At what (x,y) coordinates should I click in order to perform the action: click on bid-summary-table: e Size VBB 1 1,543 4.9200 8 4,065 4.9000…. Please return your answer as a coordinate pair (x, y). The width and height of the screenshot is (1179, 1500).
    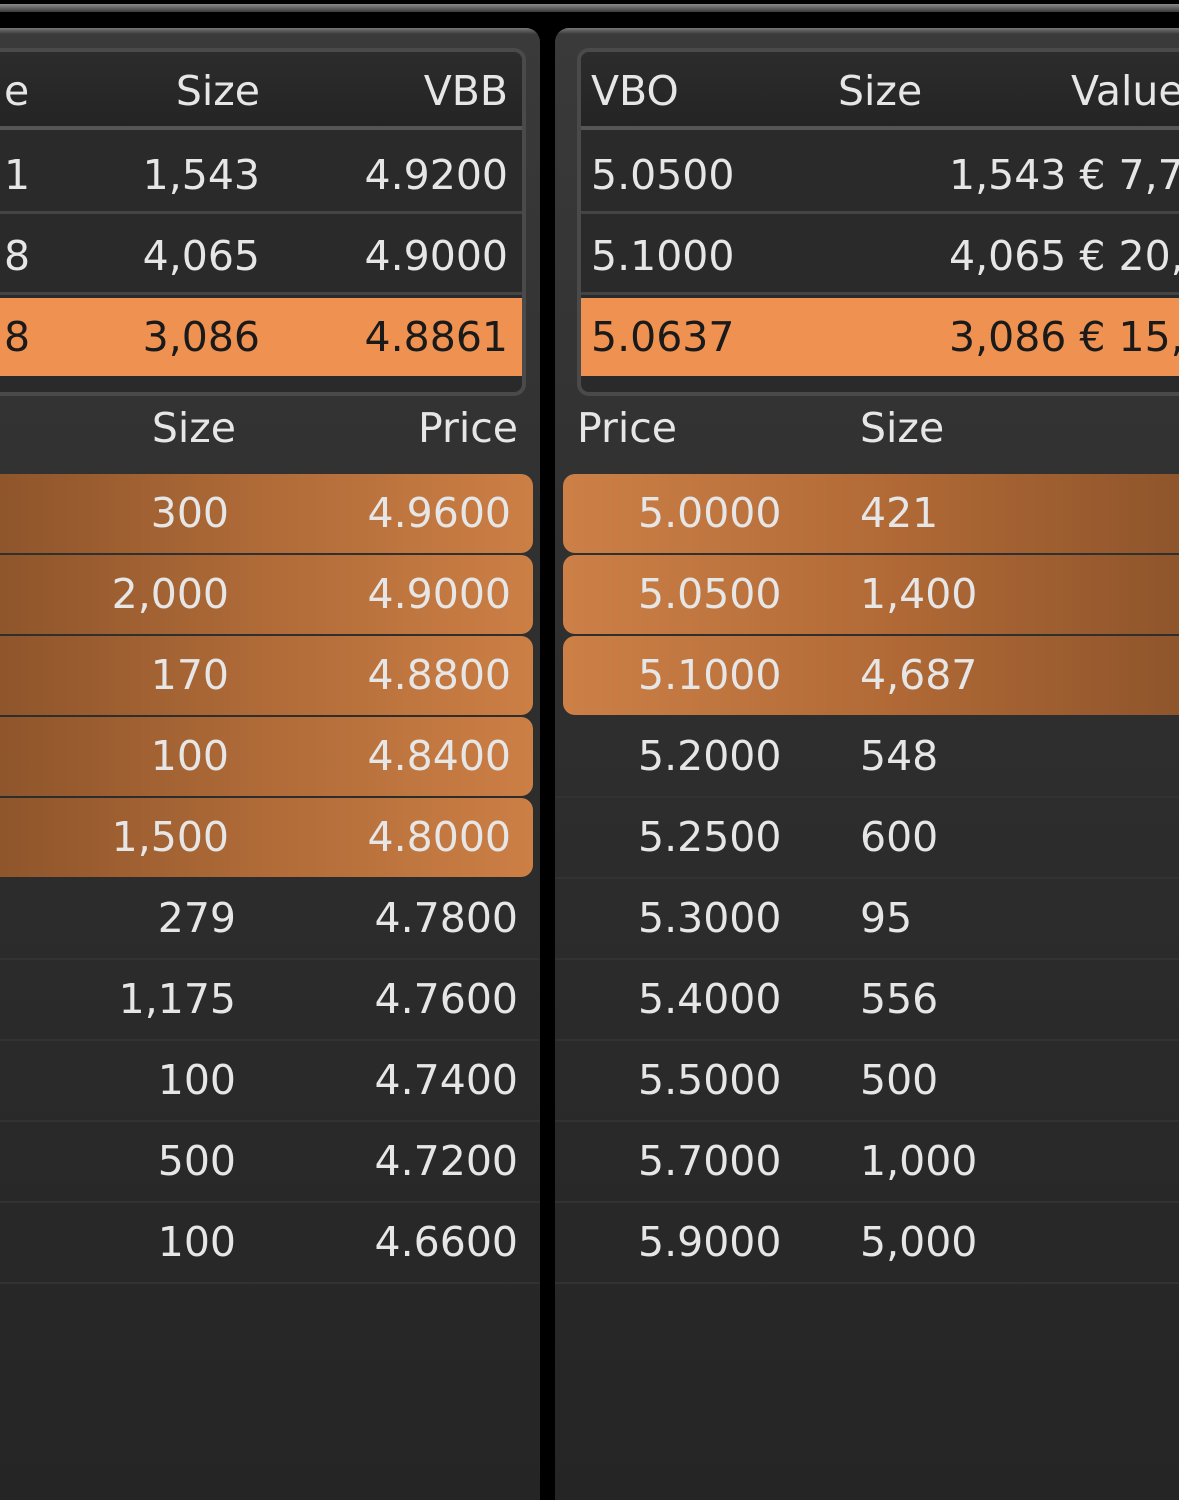
    Looking at the image, I should click on (263, 222).